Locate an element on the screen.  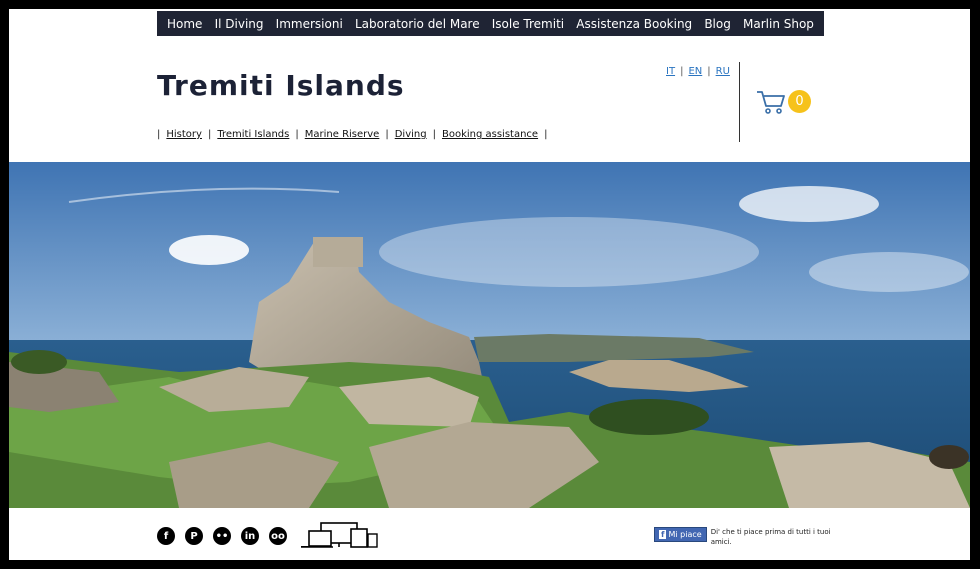
breadcrumb-diving: Diving is located at coordinates (411, 134).